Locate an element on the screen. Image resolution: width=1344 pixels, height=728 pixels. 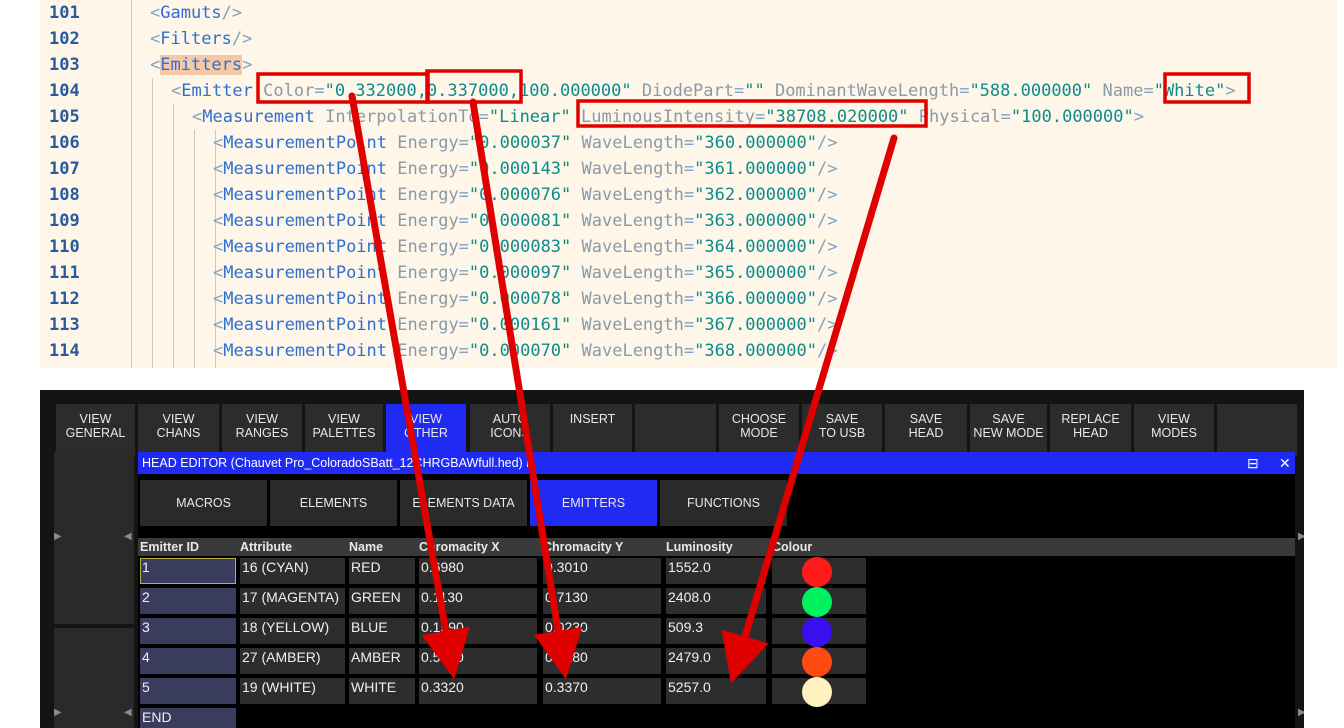
table-cell-attribute: 17 (MAGENTA) is located at coordinates (292, 601).